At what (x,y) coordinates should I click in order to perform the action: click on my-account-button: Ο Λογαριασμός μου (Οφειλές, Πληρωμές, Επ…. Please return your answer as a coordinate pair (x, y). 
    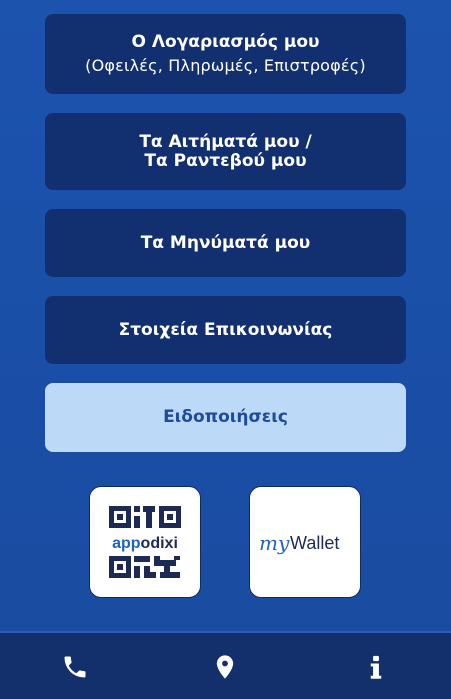
    Looking at the image, I should click on (225, 54).